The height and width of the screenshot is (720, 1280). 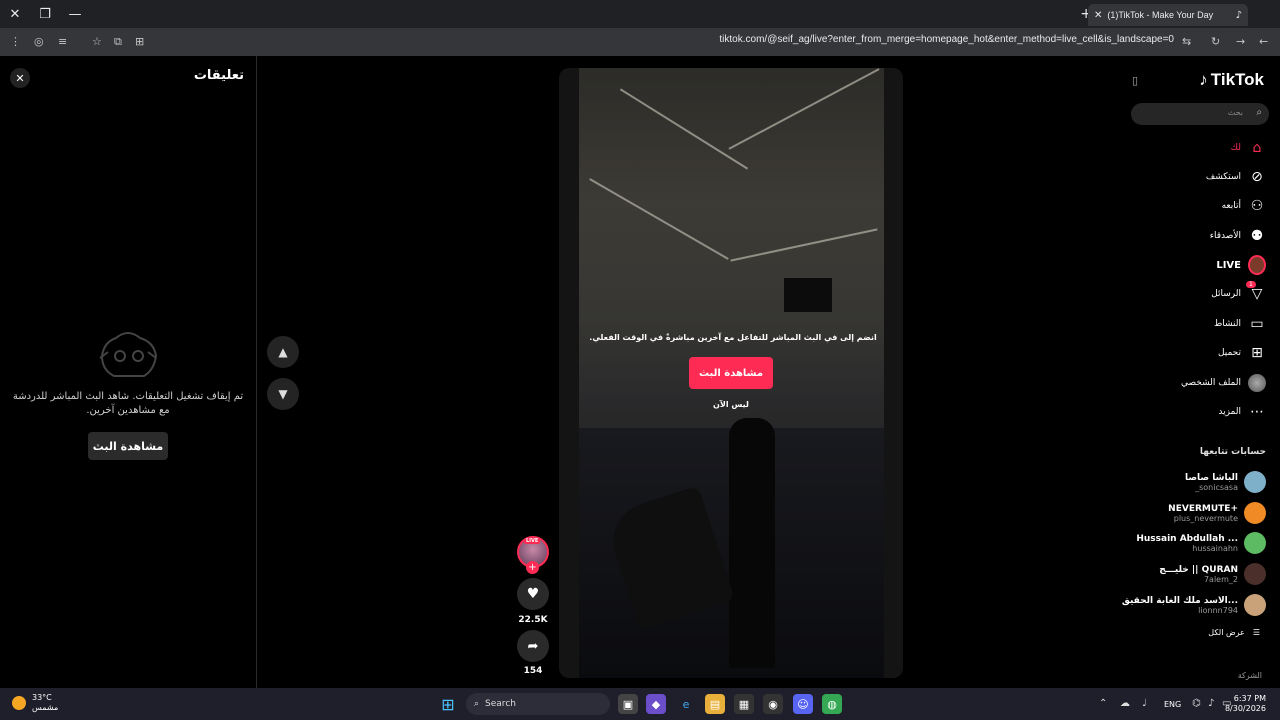 I want to click on nav-for-you: لك ⌂, so click(x=1248, y=148).